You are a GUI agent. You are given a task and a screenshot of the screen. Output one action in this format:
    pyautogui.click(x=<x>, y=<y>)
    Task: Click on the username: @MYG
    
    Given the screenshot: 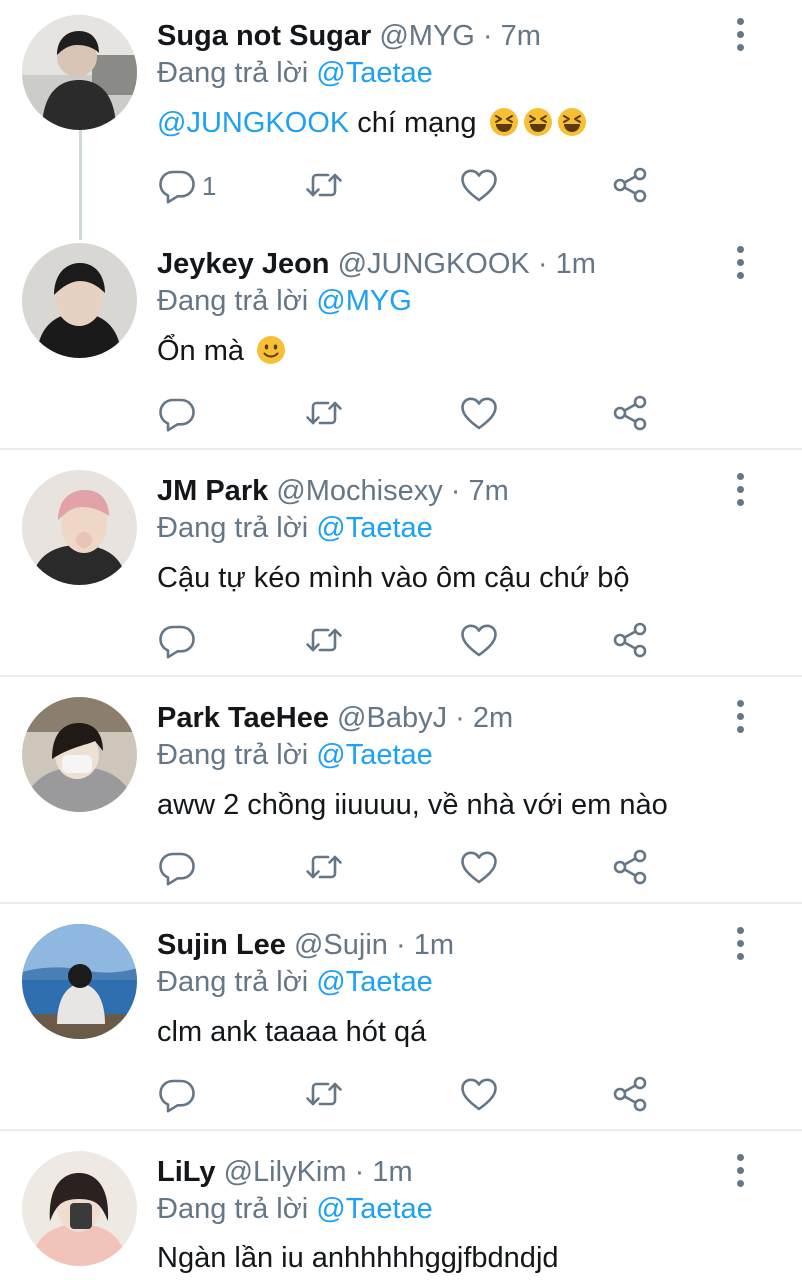 What is the action you would take?
    pyautogui.click(x=427, y=36)
    